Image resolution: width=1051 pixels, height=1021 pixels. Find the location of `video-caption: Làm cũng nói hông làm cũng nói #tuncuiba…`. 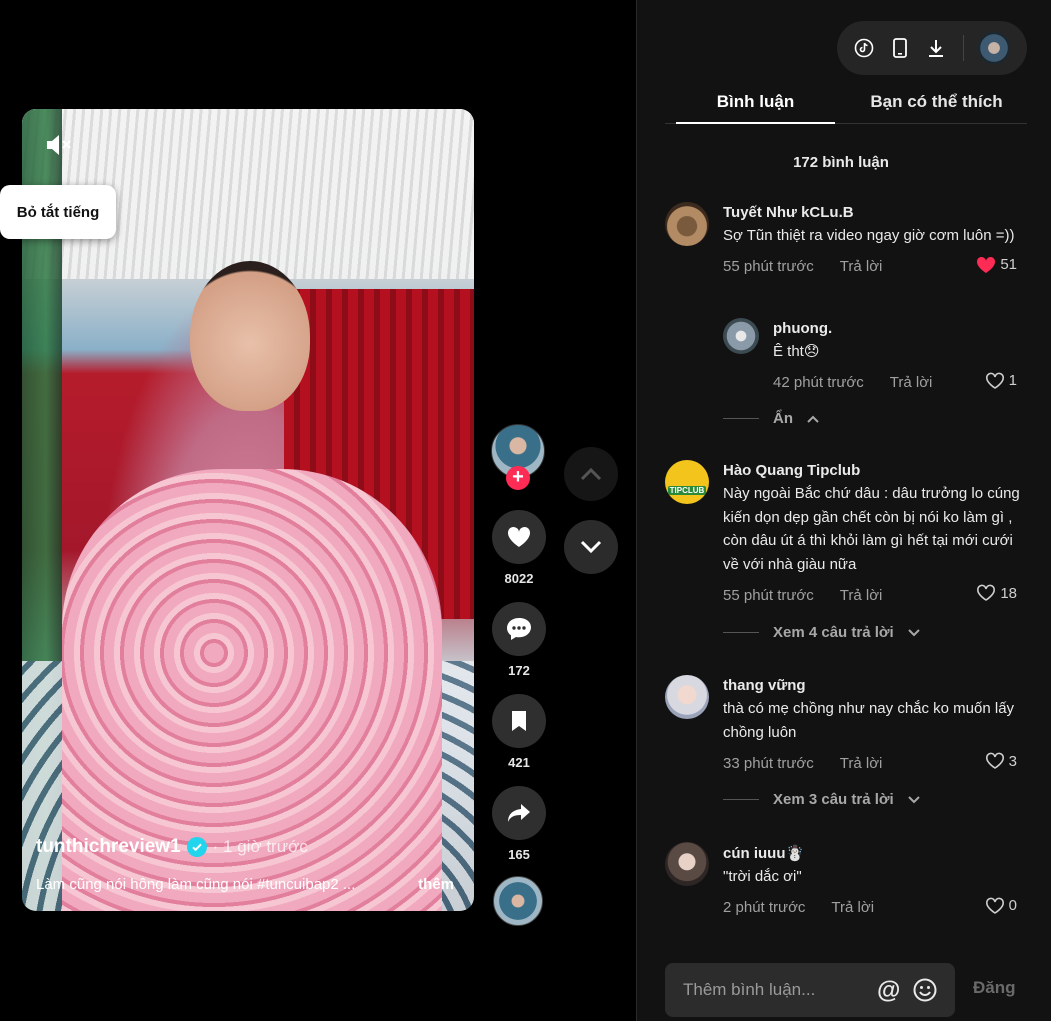

video-caption: Làm cũng nói hông làm cũng nói #tuncuiba… is located at coordinates (196, 884).